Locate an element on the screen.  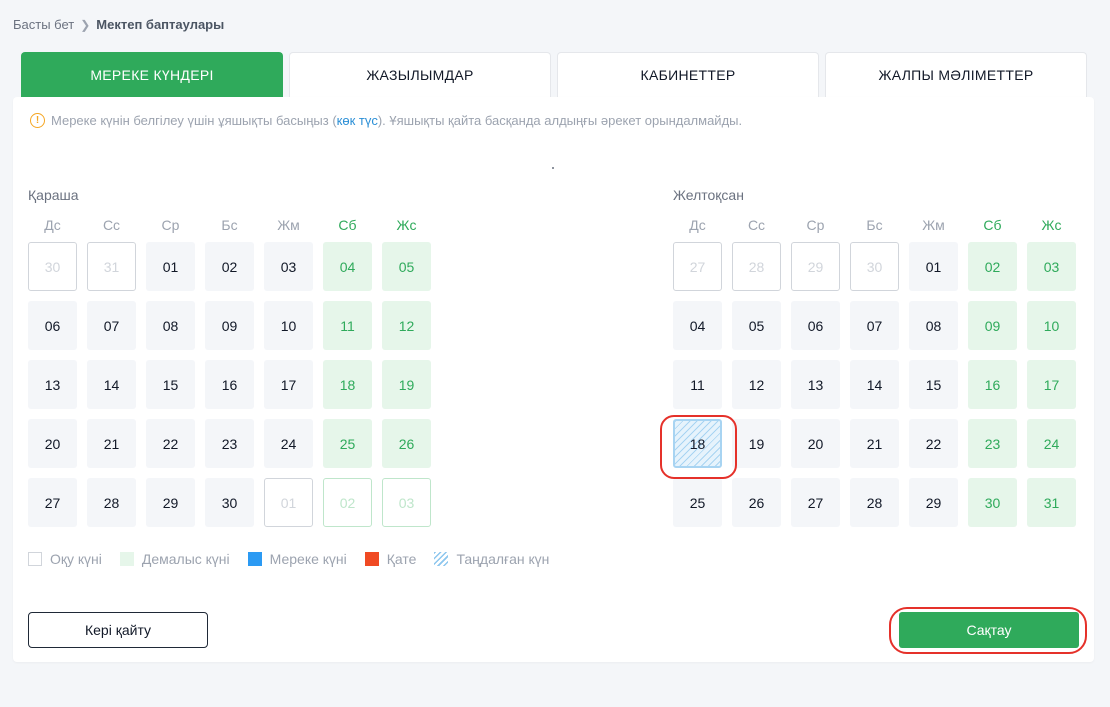
legend-holiday: Мереке күні is located at coordinates (297, 559).